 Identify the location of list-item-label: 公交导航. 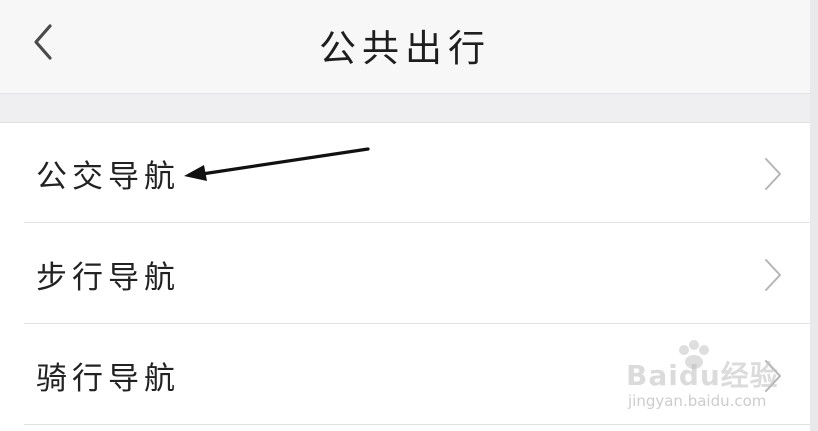
(108, 177).